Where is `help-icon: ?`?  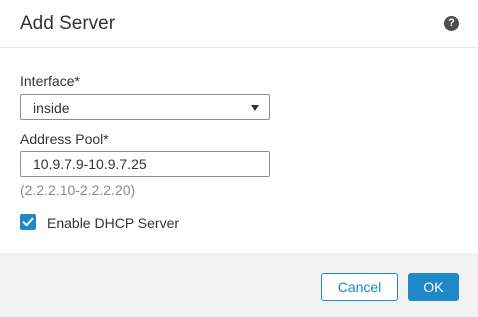 help-icon: ? is located at coordinates (451, 23).